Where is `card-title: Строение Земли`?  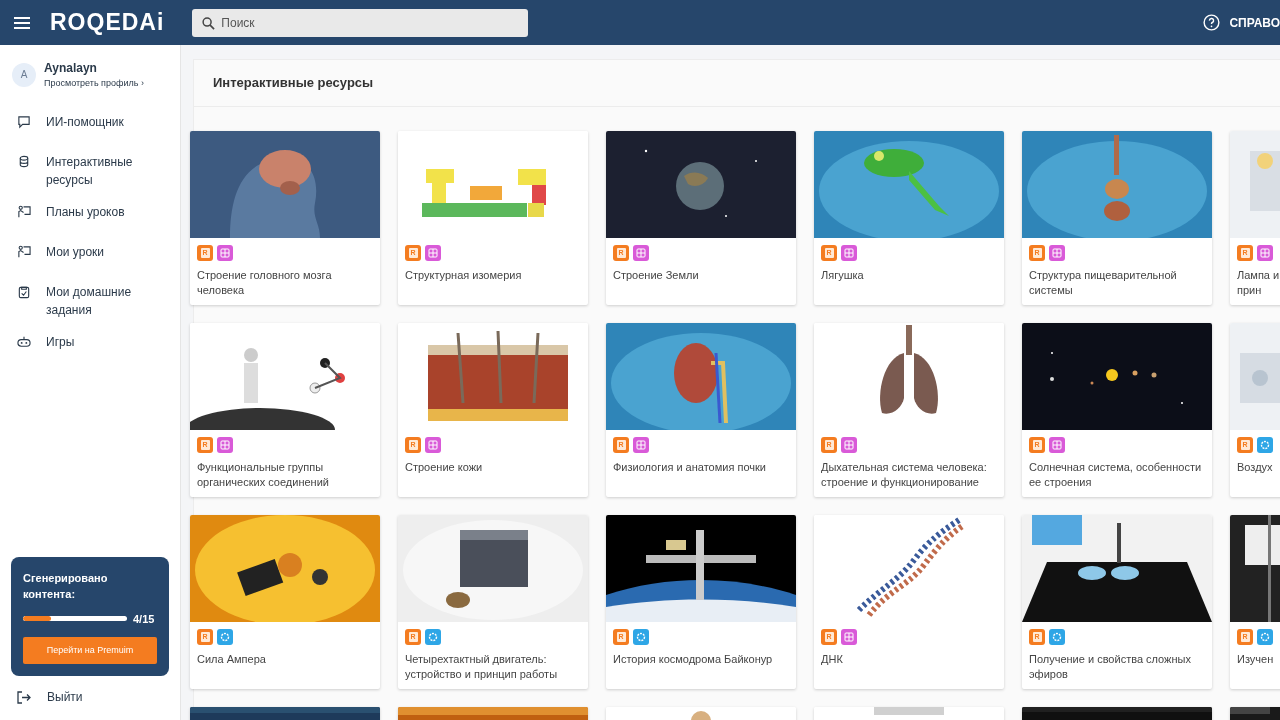 card-title: Строение Земли is located at coordinates (656, 275).